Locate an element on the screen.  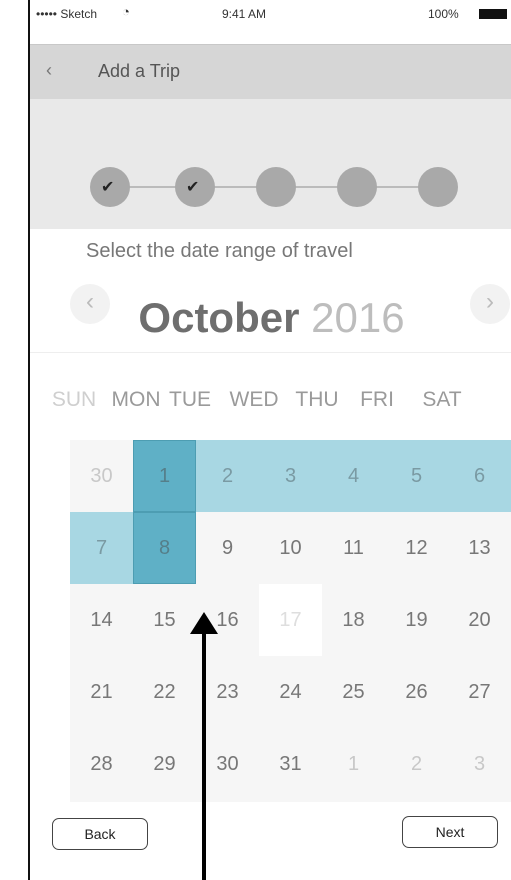
divider is located at coordinates (270, 352).